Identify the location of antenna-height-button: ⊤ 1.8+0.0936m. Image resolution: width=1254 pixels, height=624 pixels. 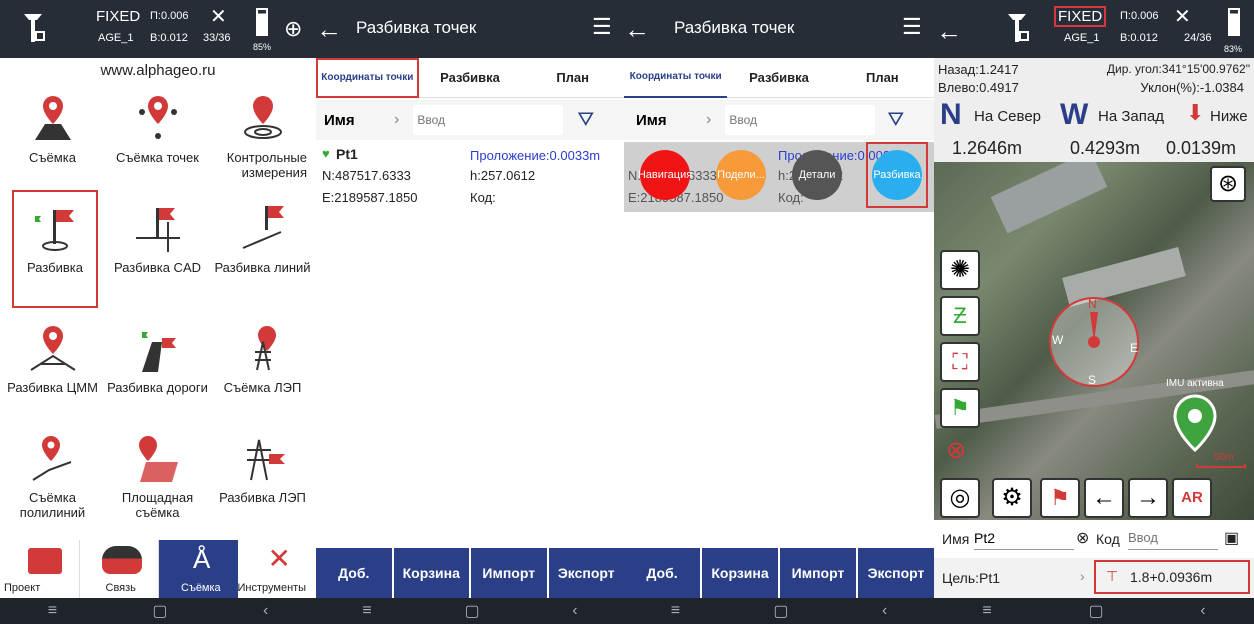
(1172, 577).